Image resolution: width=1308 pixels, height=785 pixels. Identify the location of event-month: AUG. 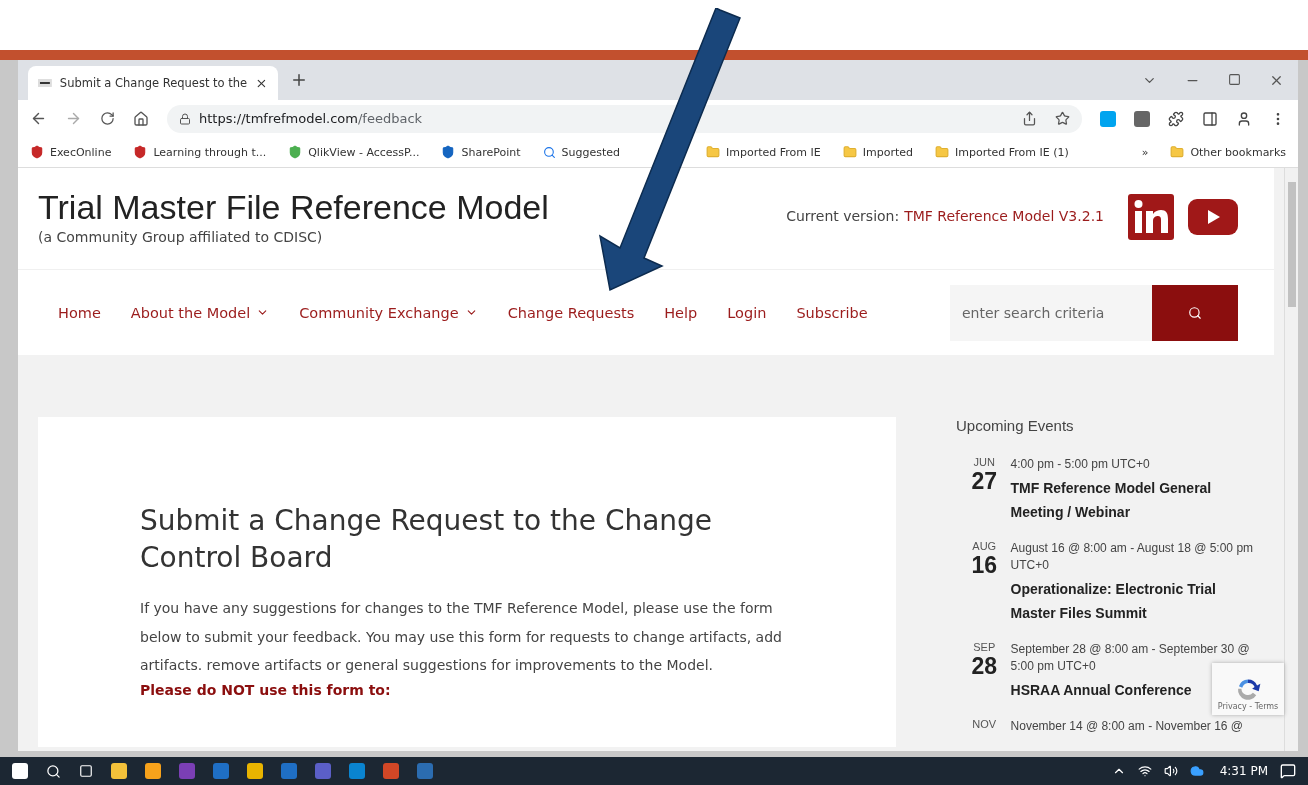
(984, 546).